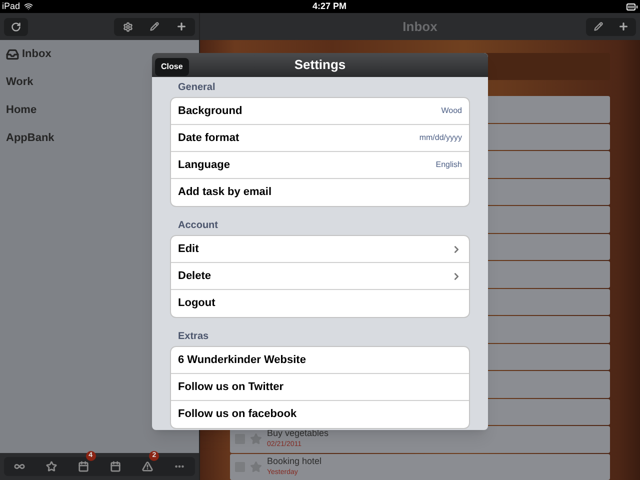 The height and width of the screenshot is (480, 640). What do you see at coordinates (320, 303) in the screenshot?
I see `settings-row: Logout` at bounding box center [320, 303].